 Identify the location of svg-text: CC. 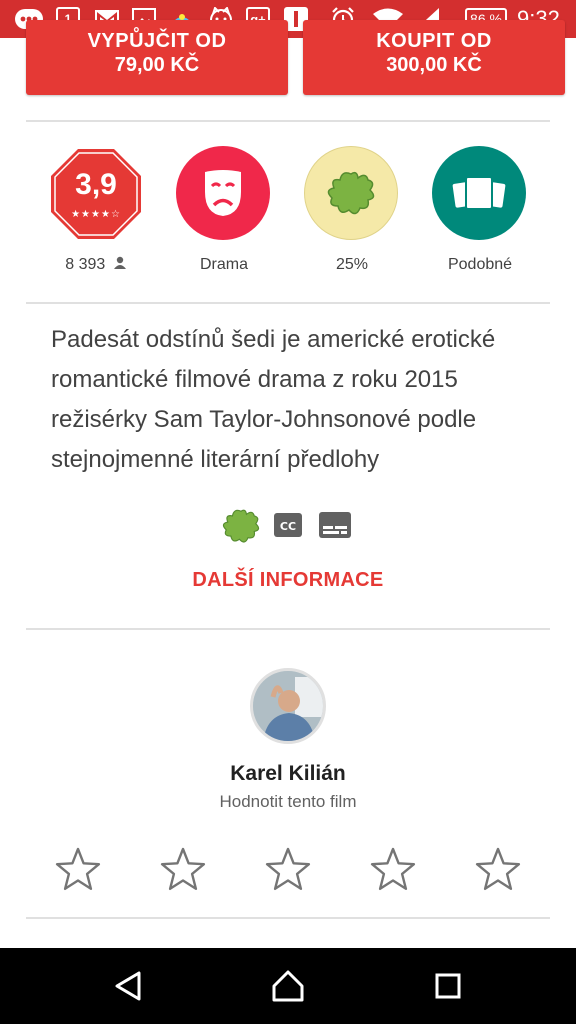
(288, 526).